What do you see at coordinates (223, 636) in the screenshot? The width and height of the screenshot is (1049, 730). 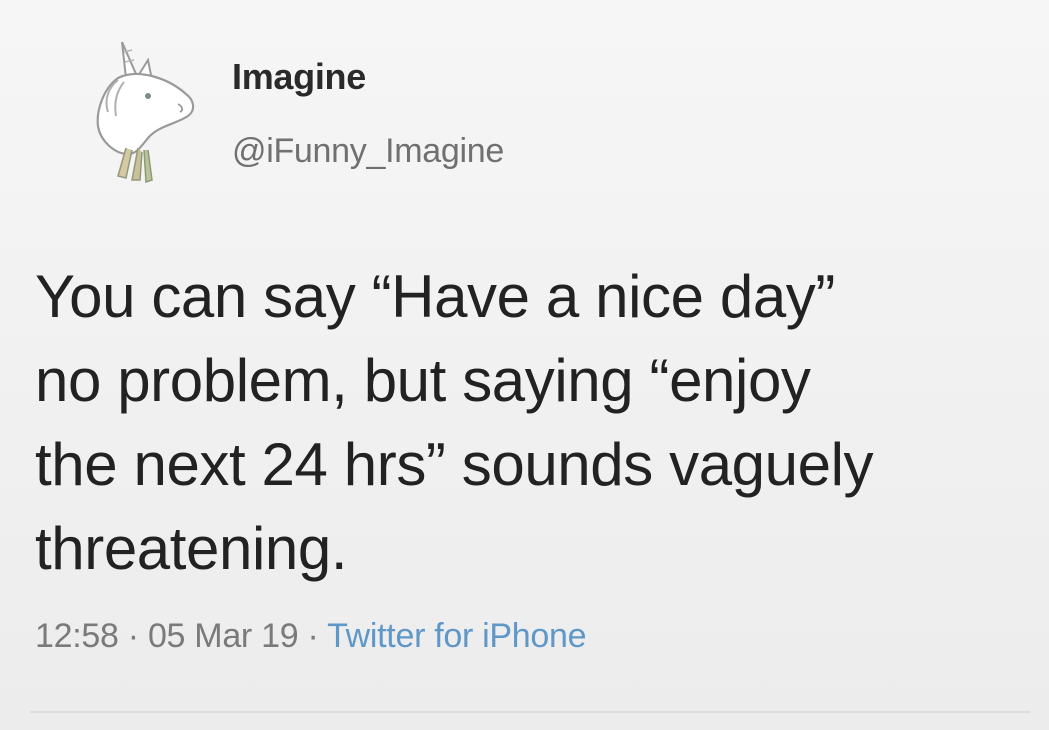 I see `tweet-date: 05 Mar 19` at bounding box center [223, 636].